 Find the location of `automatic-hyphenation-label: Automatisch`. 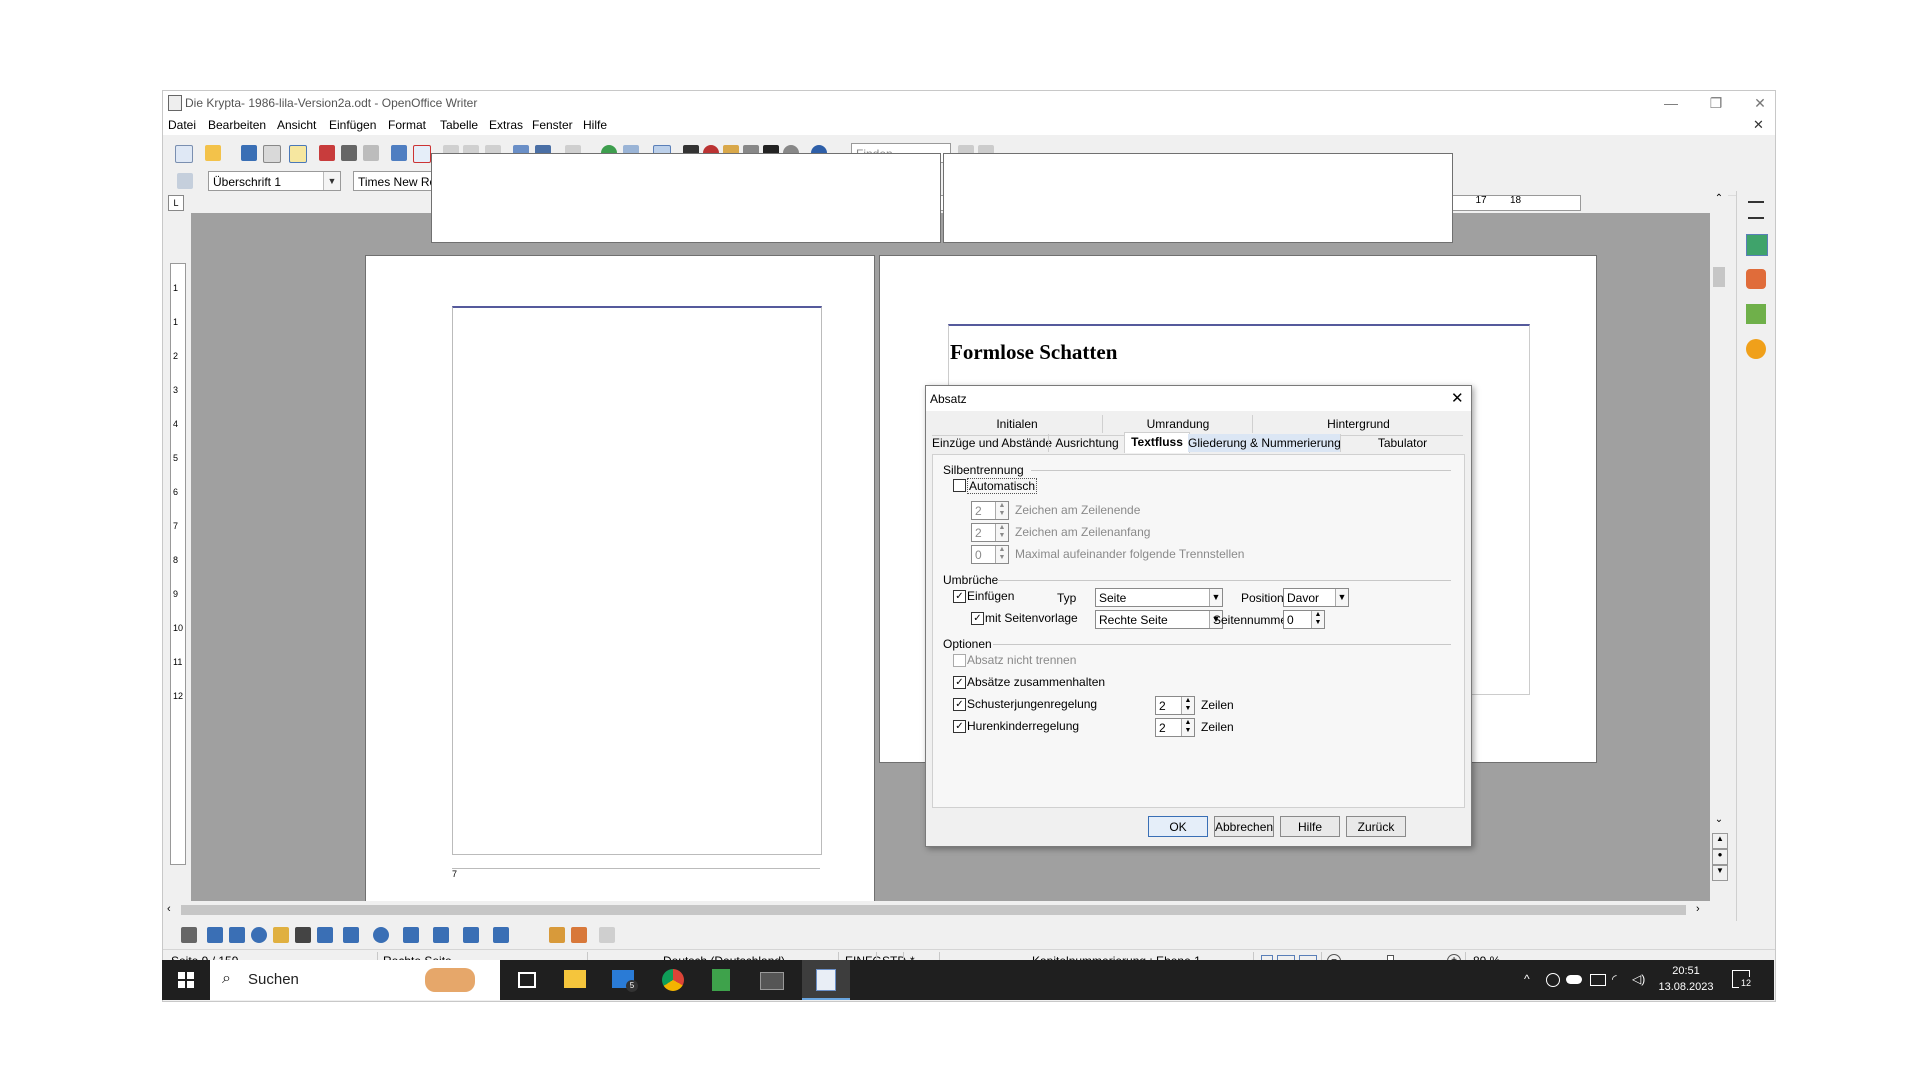

automatic-hyphenation-label: Automatisch is located at coordinates (1002, 486).